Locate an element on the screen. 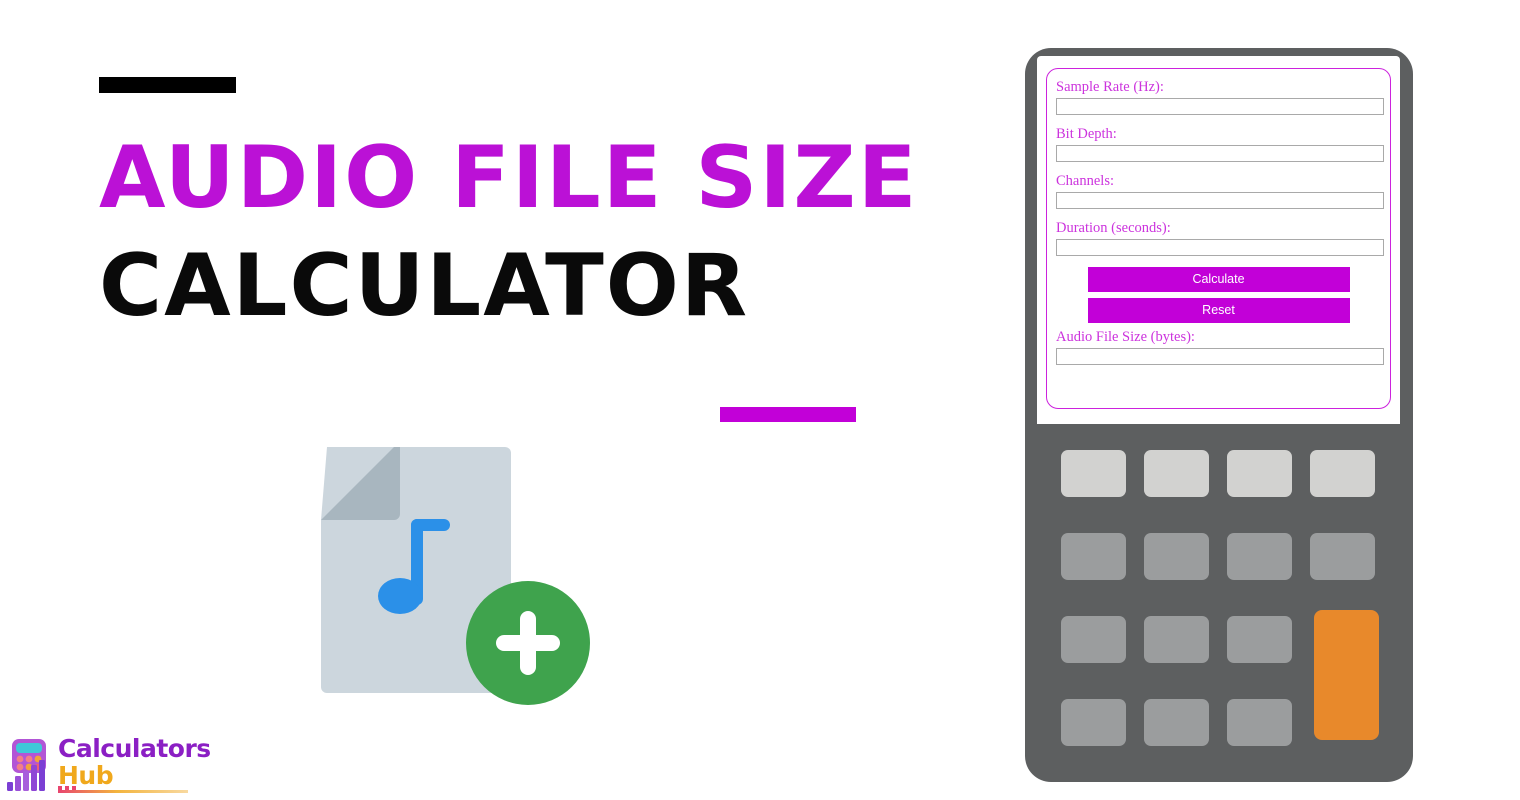  keypad-key-r2c4 is located at coordinates (1342, 556).